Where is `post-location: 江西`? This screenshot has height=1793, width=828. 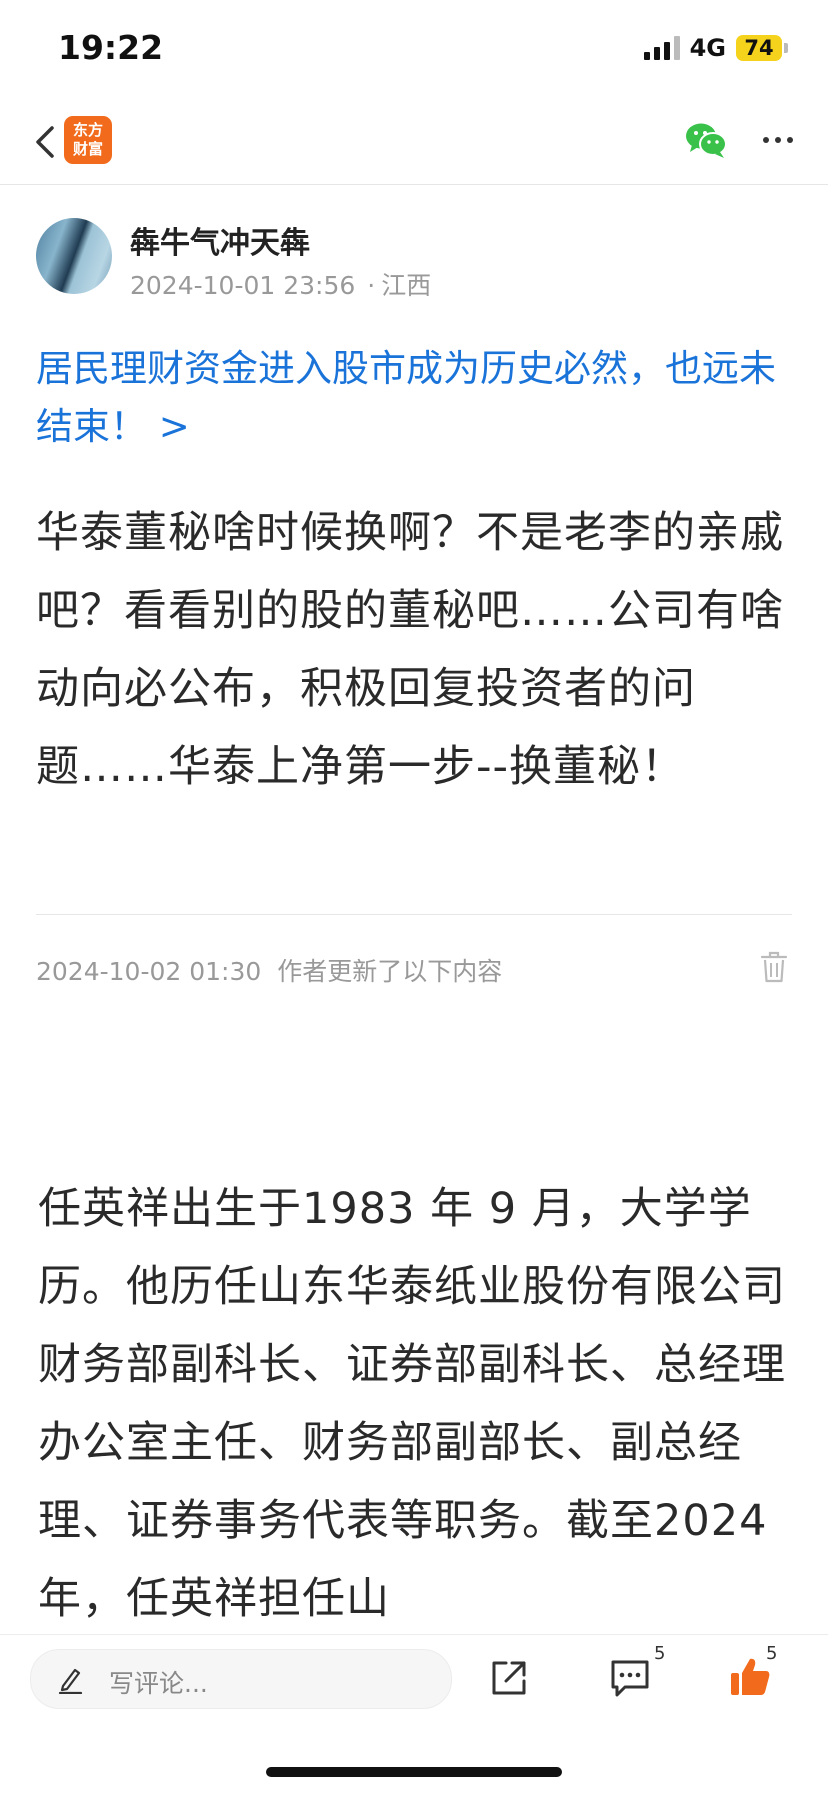 post-location: 江西 is located at coordinates (406, 285).